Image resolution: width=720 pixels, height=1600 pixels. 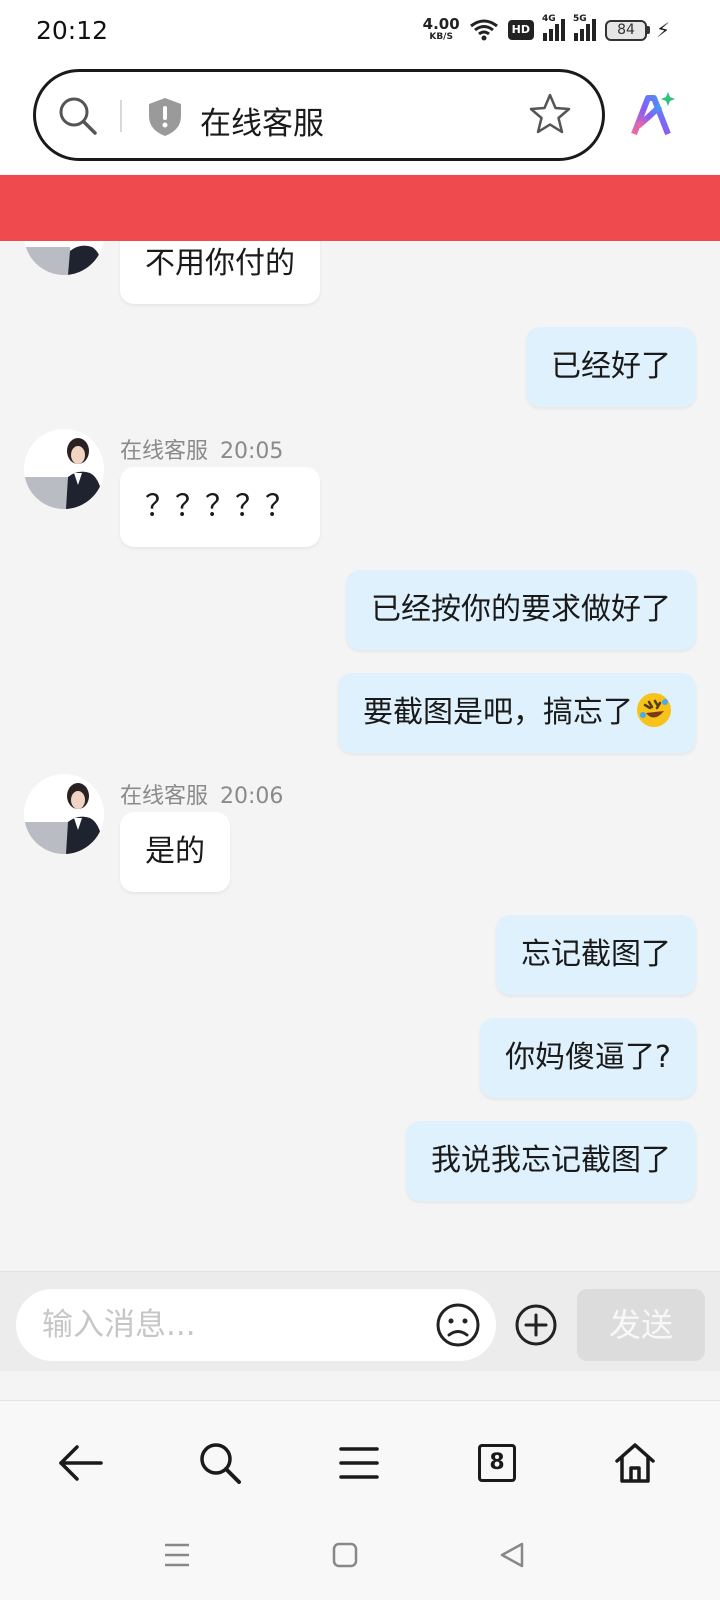 What do you see at coordinates (536, 28) in the screenshot?
I see `status-icons: 4.00 KB/S HD 4G 5G 84` at bounding box center [536, 28].